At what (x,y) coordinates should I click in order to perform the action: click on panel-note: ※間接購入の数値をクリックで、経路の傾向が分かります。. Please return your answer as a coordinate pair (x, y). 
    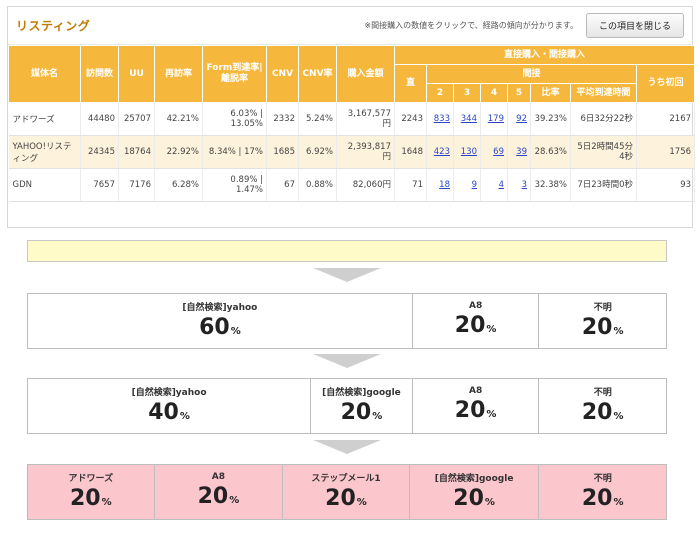
    Looking at the image, I should click on (471, 25).